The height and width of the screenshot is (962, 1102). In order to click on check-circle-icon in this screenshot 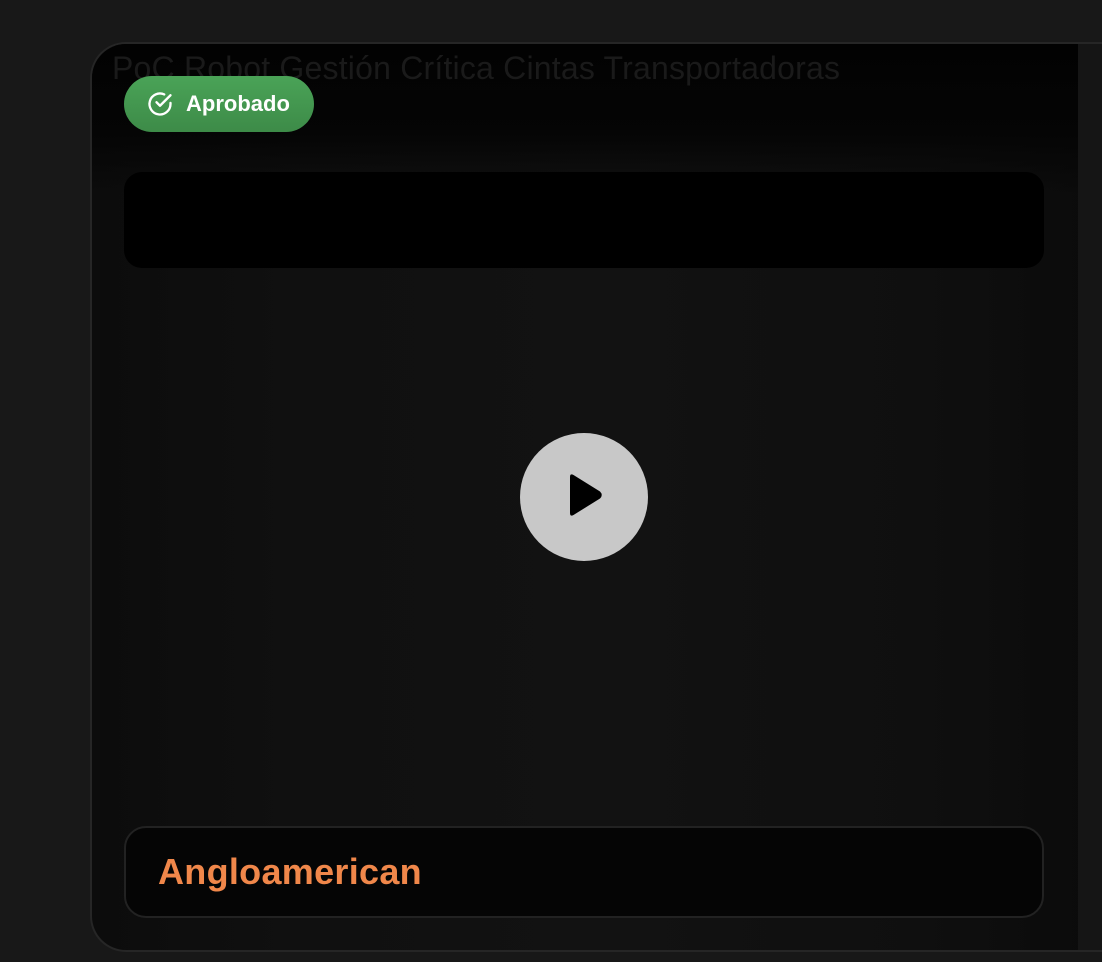, I will do `click(160, 104)`.